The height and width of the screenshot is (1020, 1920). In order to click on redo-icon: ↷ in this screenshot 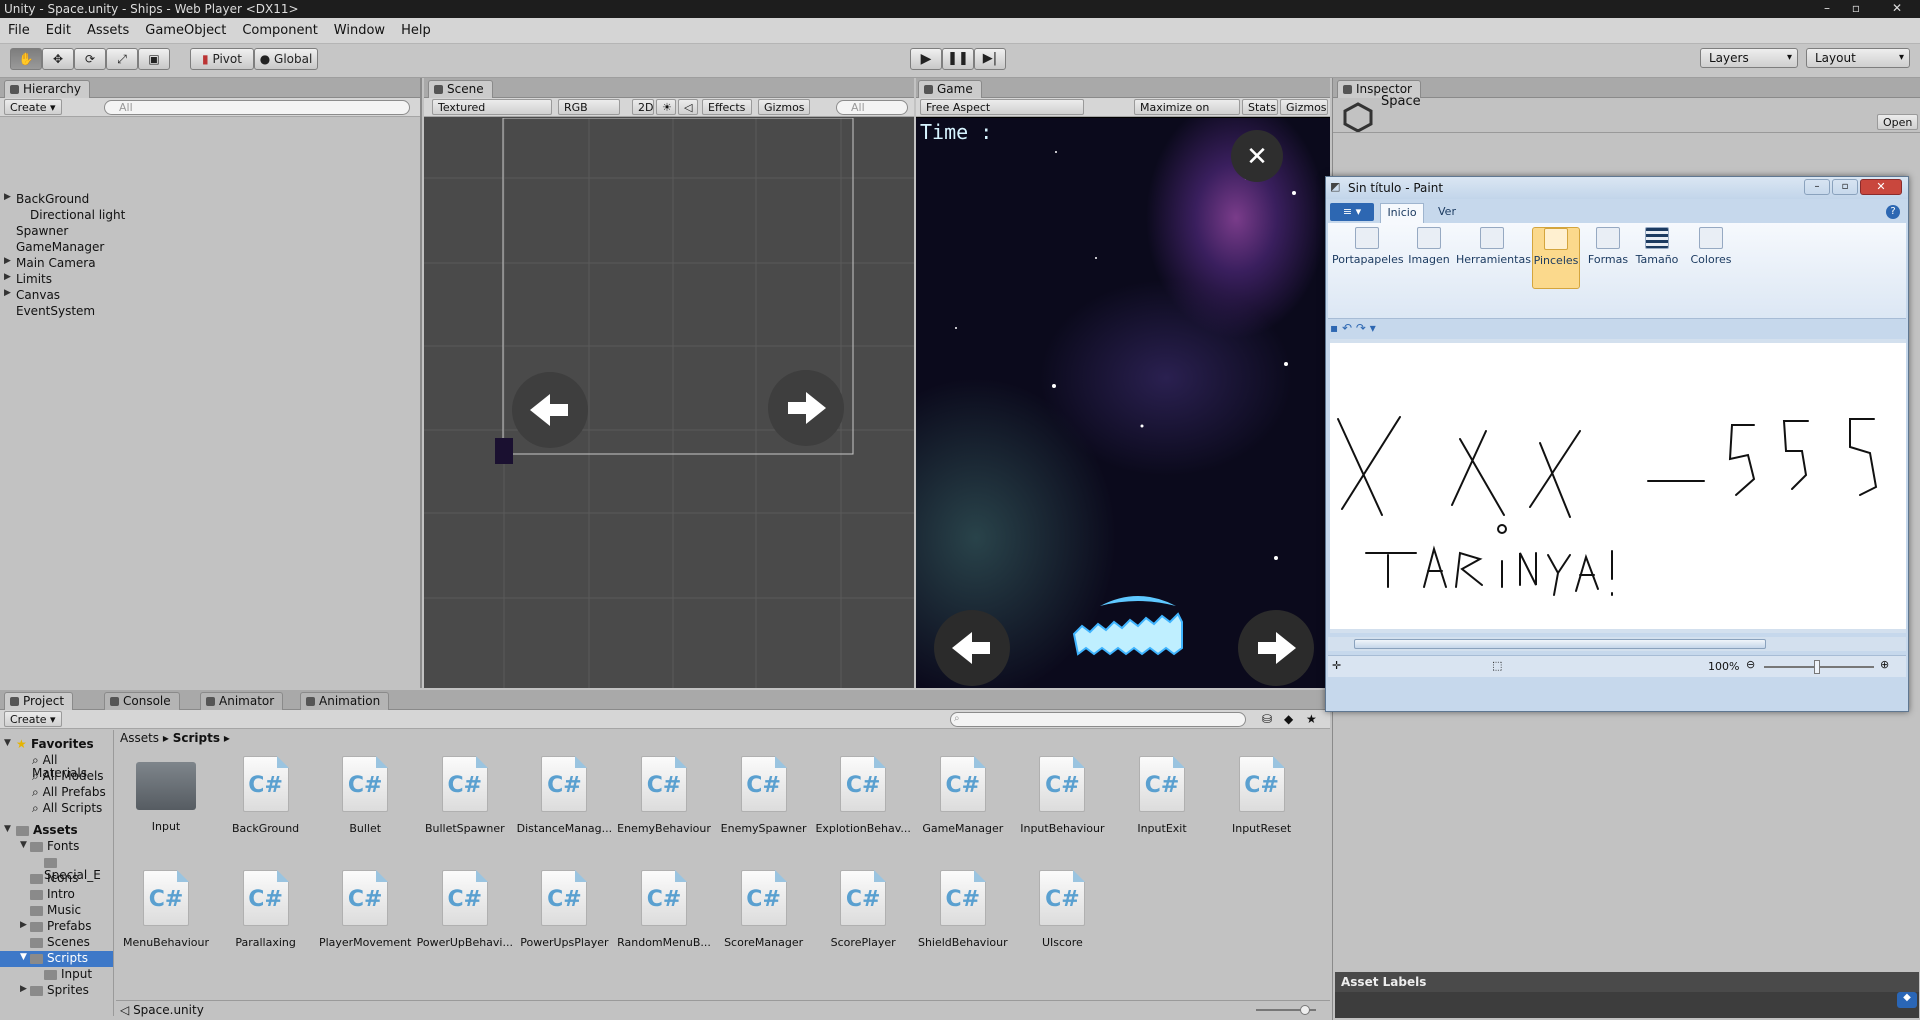, I will do `click(1361, 328)`.